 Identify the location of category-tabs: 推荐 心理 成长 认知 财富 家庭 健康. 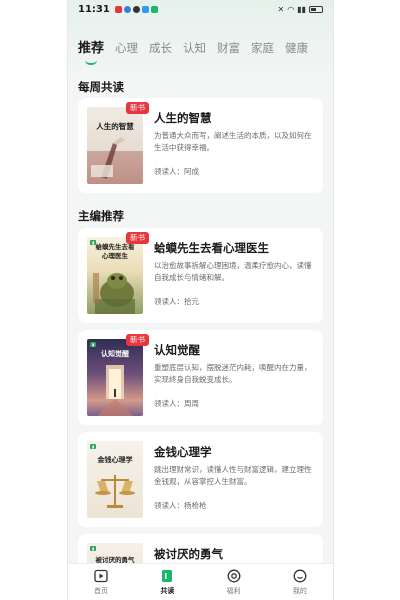
(205, 55).